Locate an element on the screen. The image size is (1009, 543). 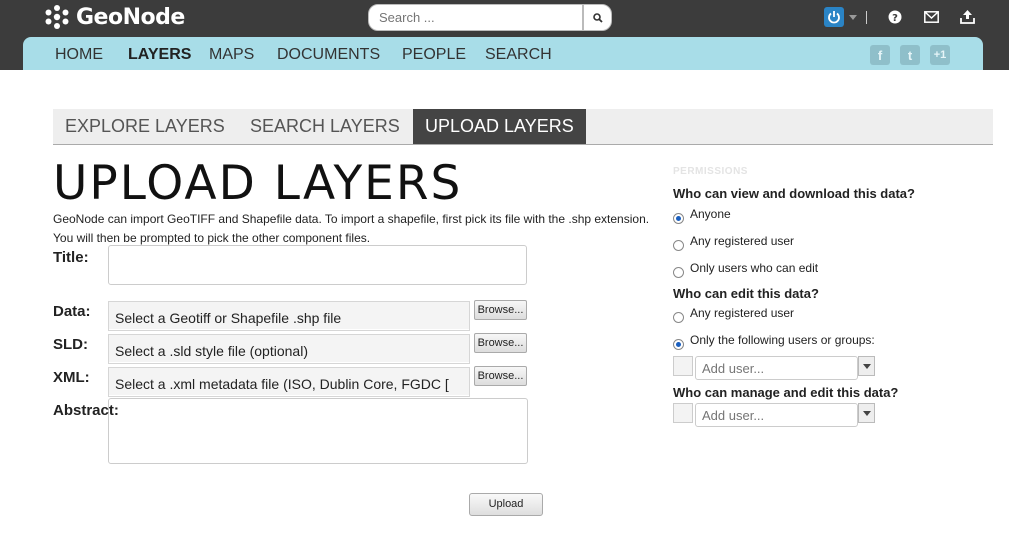
permissions-heading: PERMISSIONS is located at coordinates (710, 171).